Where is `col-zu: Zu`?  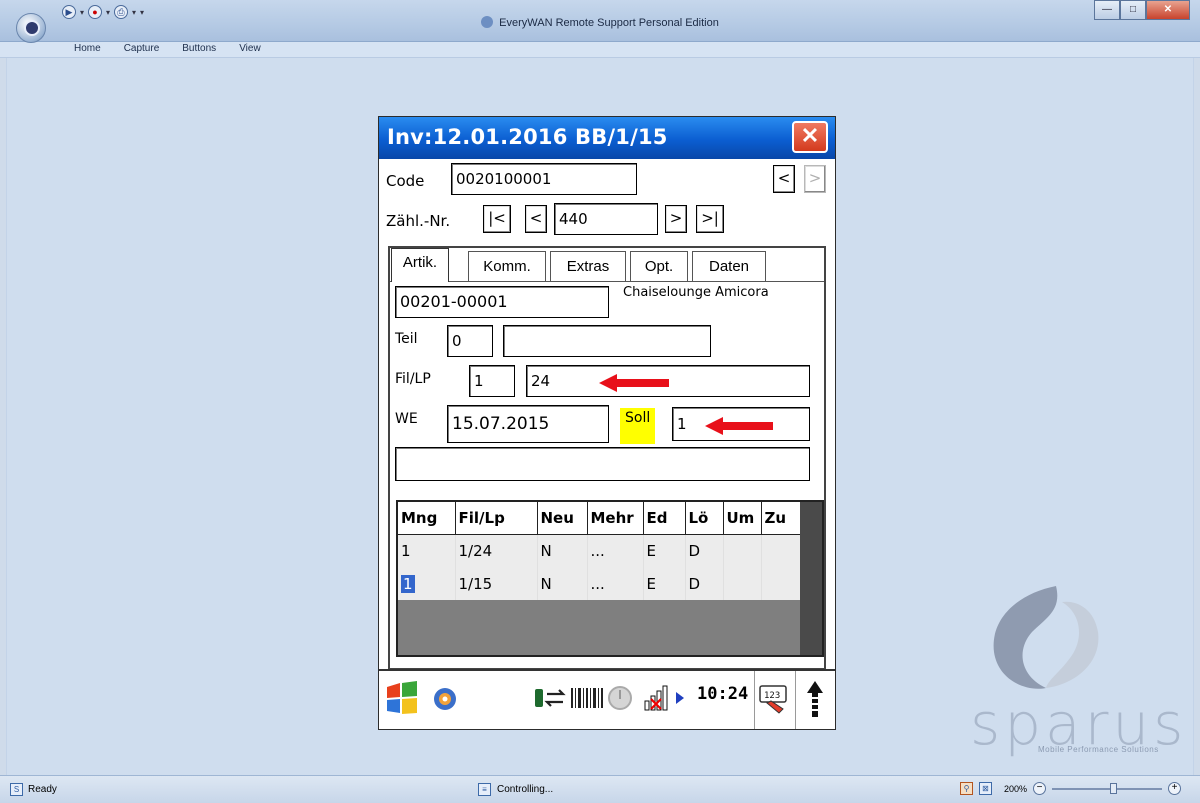 col-zu: Zu is located at coordinates (782, 518).